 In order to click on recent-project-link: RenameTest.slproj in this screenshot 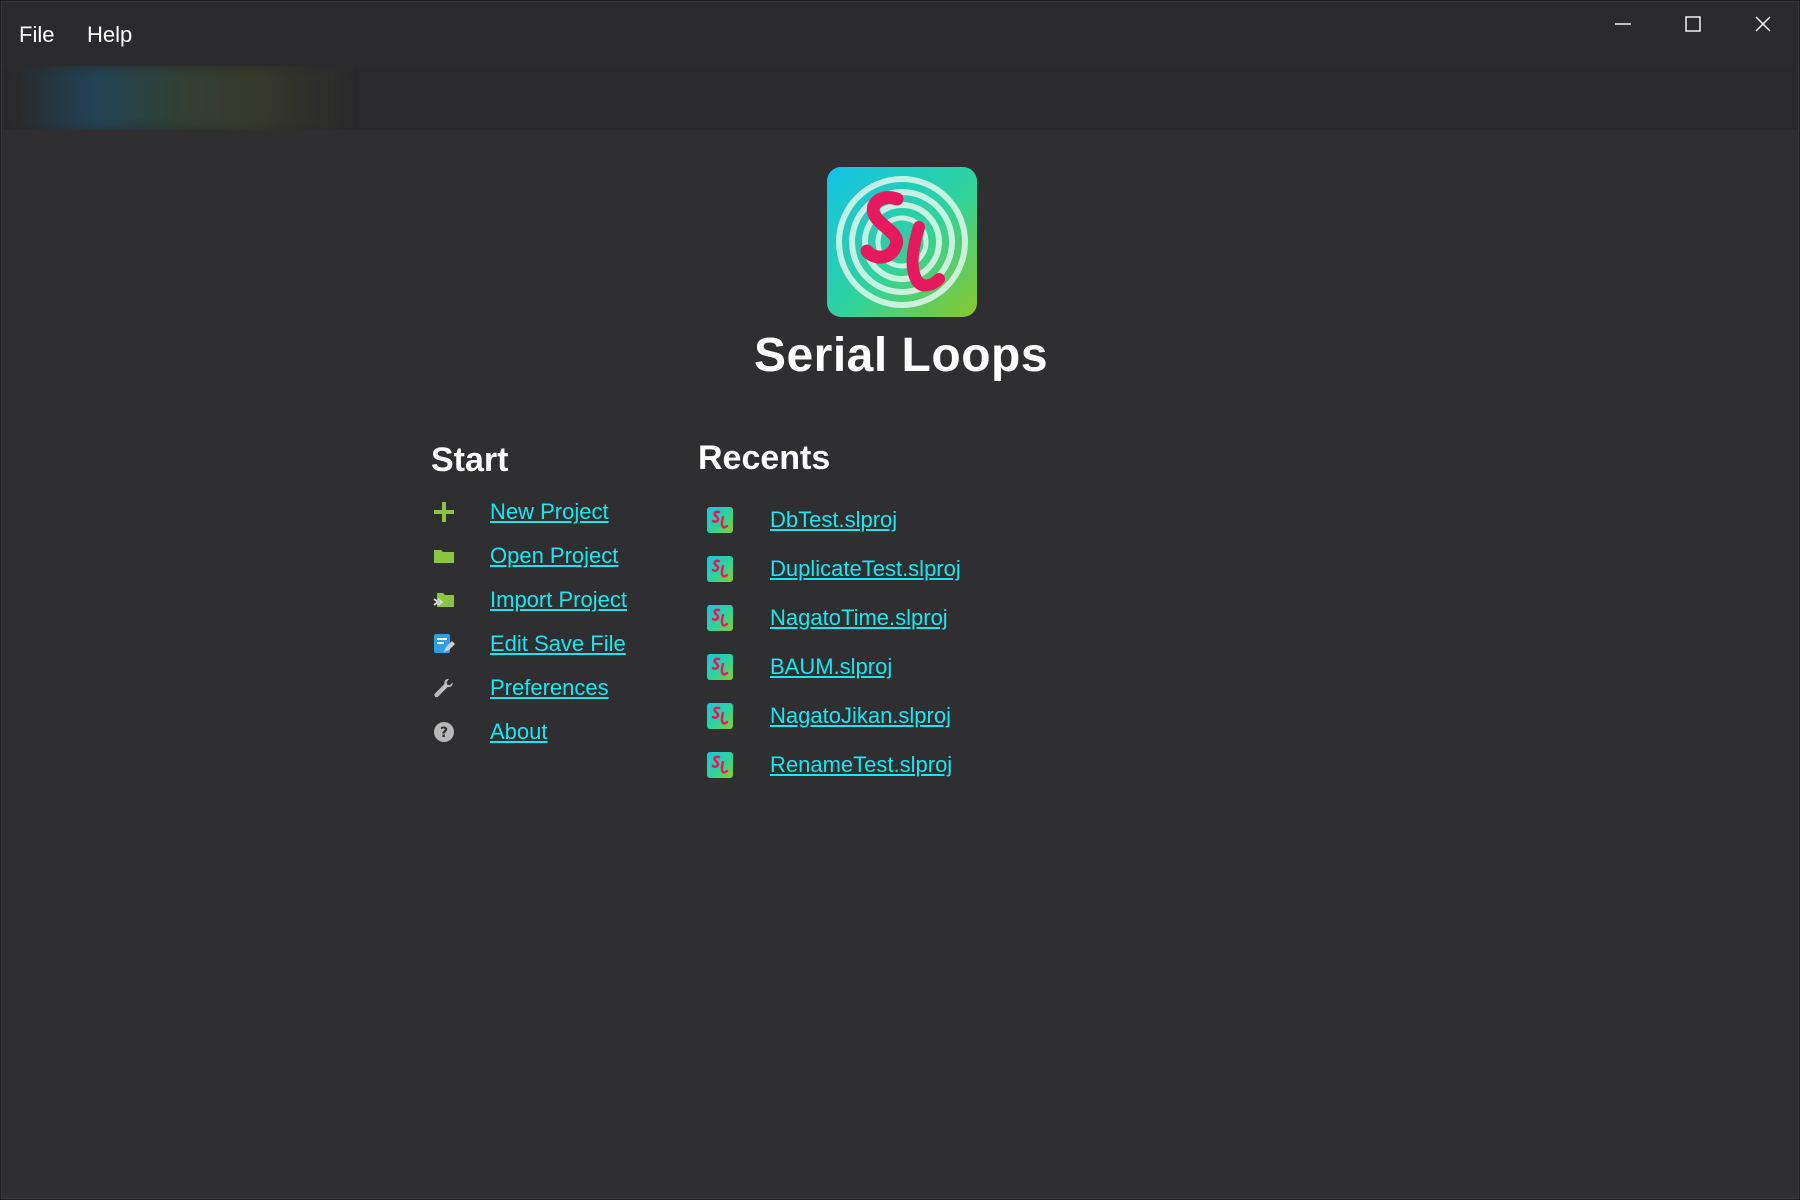, I will do `click(861, 765)`.